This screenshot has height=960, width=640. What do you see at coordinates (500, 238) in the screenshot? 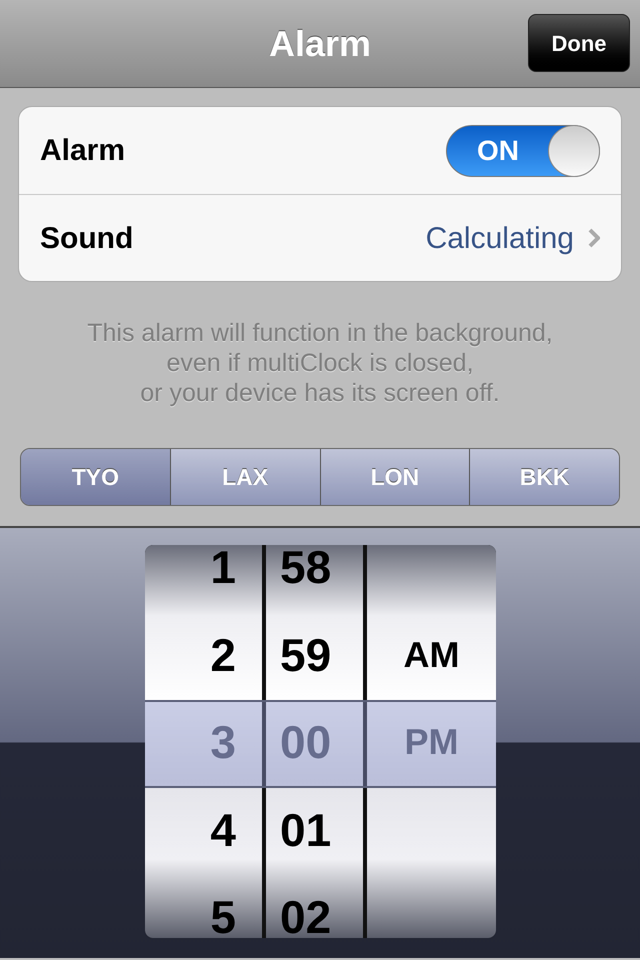
I see `setting-value: Calculating` at bounding box center [500, 238].